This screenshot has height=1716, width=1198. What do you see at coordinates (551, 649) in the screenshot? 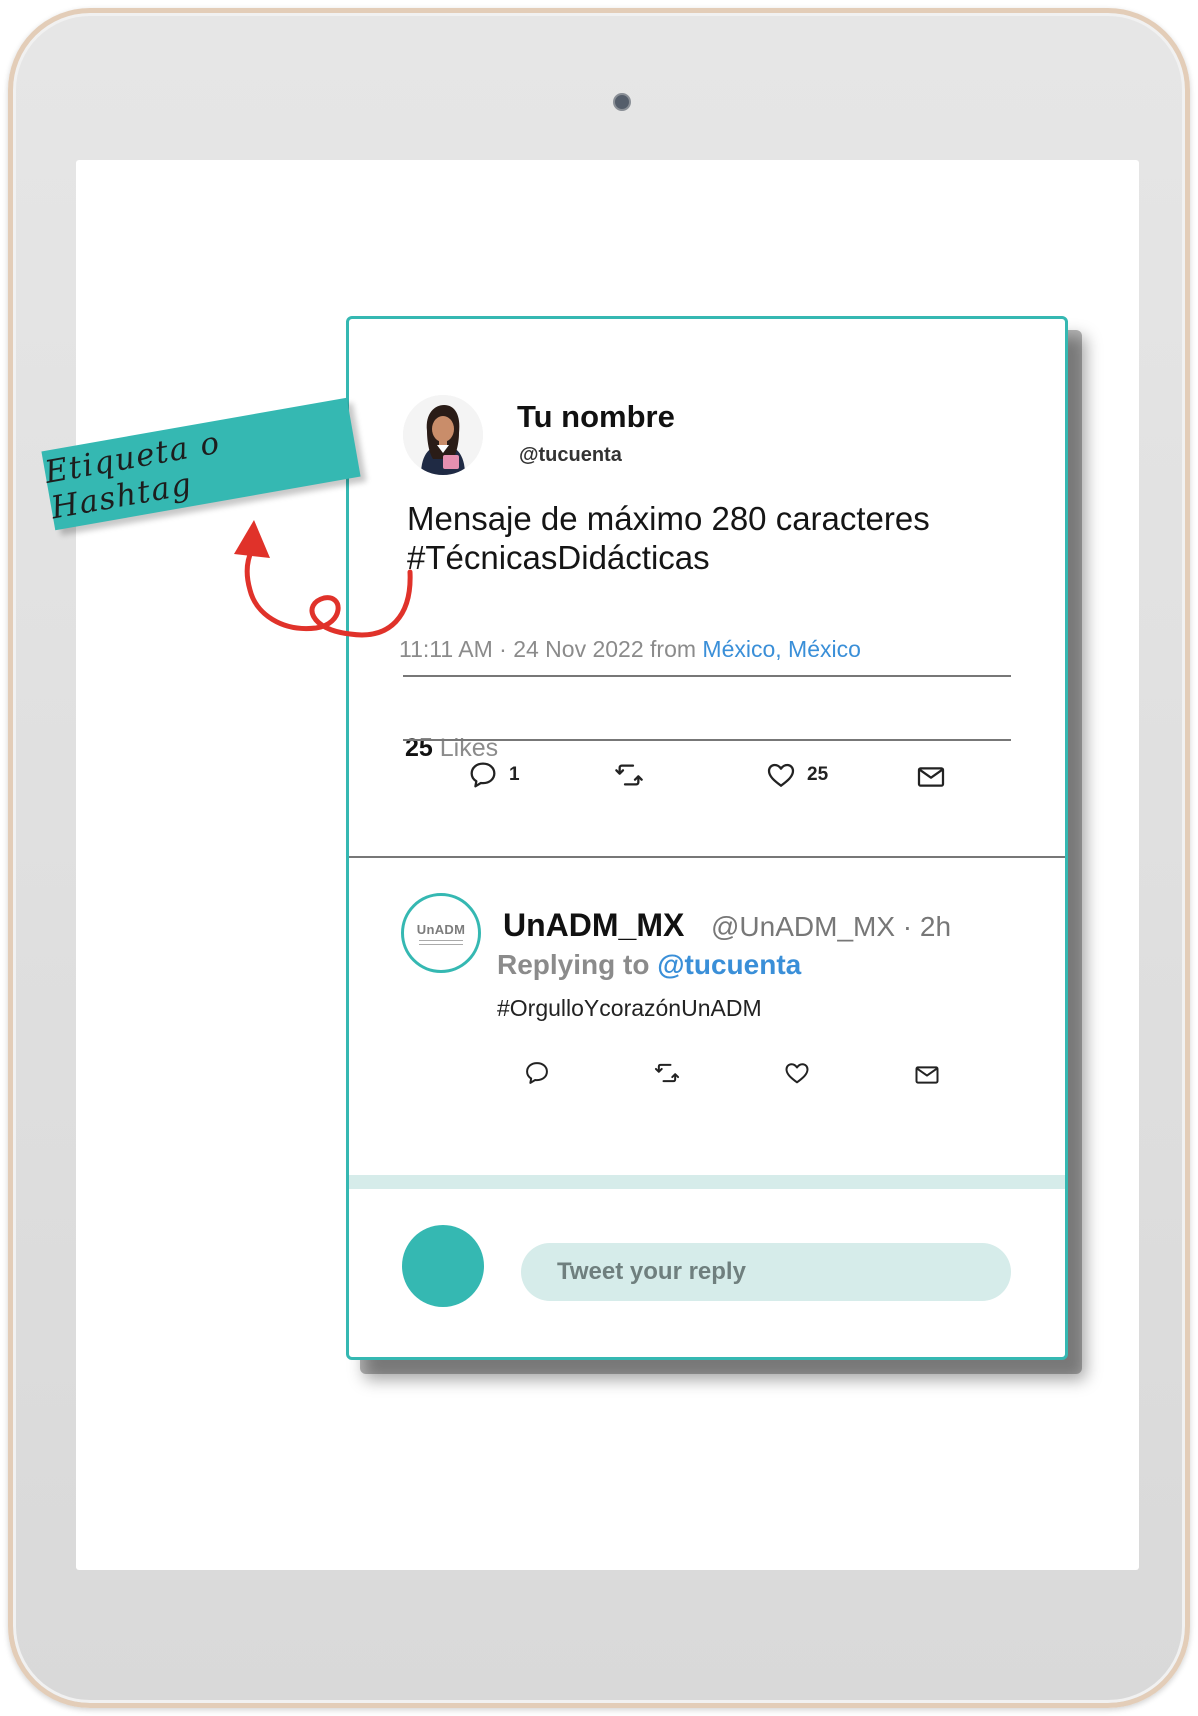
I see `tweet-timestamp: 11:11 AM · 24 Nov 2022 from` at bounding box center [551, 649].